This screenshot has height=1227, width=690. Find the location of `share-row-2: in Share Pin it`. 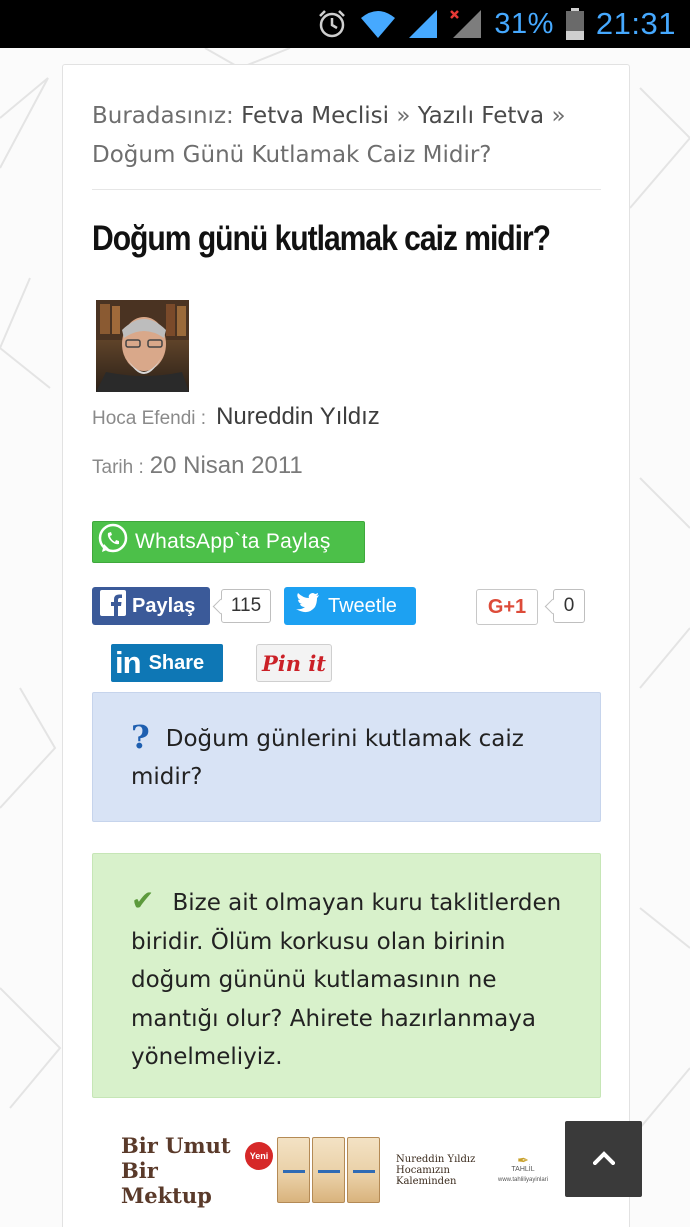

share-row-2: in Share Pin it is located at coordinates (261, 664).